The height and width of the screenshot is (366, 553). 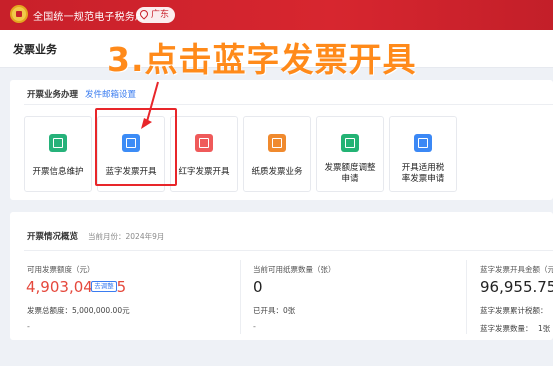 What do you see at coordinates (350, 143) in the screenshot?
I see `quota-adjust-icon` at bounding box center [350, 143].